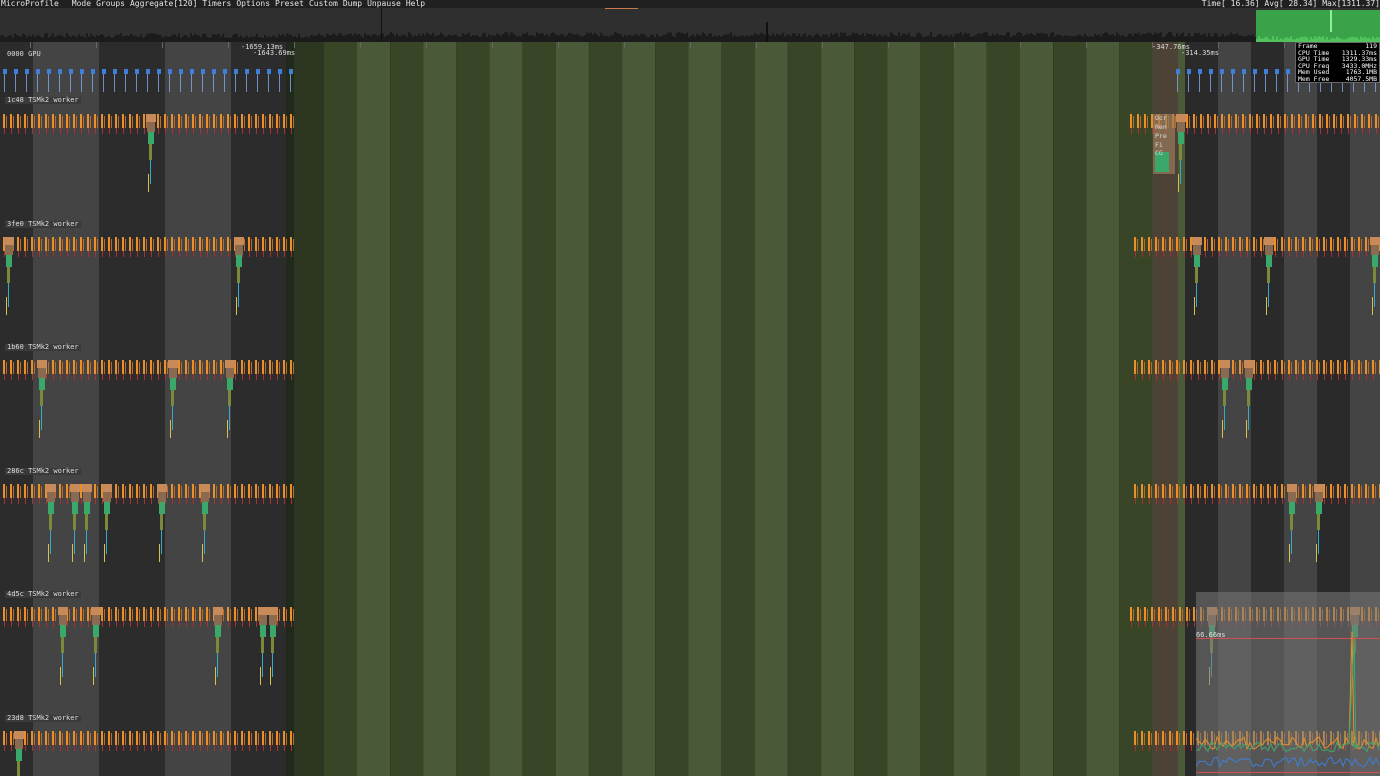  I want to click on thread-label-4d5c: 4d5c TSMk2 worker, so click(43, 594).